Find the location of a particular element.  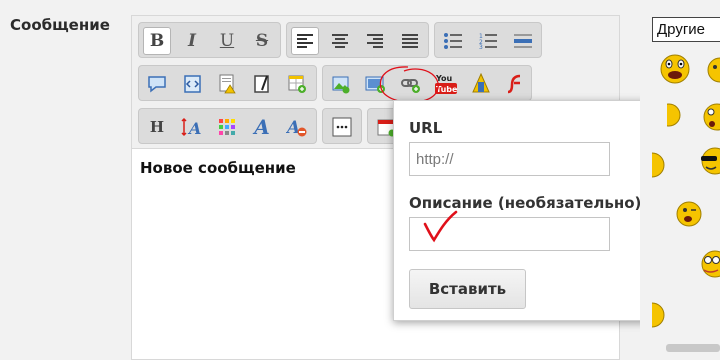

font-button: A is located at coordinates (262, 127).